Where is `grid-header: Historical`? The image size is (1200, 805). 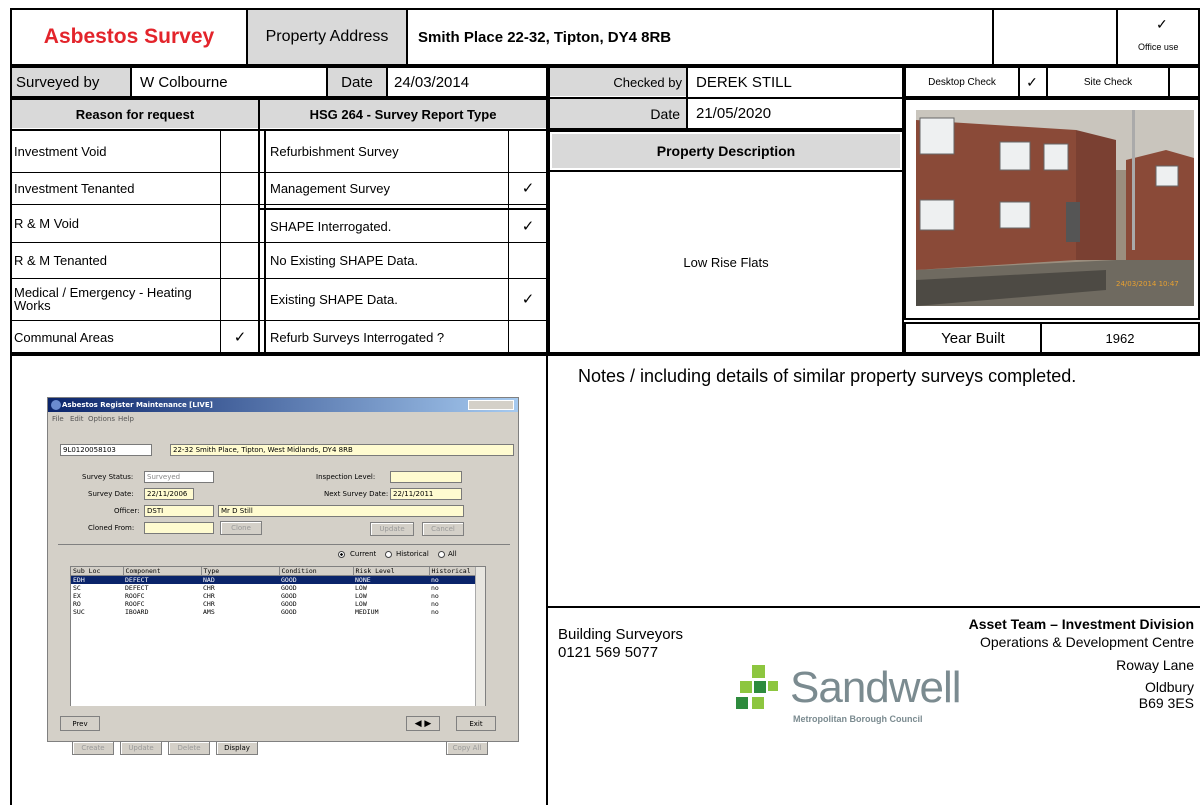
grid-header: Historical is located at coordinates (454, 571).